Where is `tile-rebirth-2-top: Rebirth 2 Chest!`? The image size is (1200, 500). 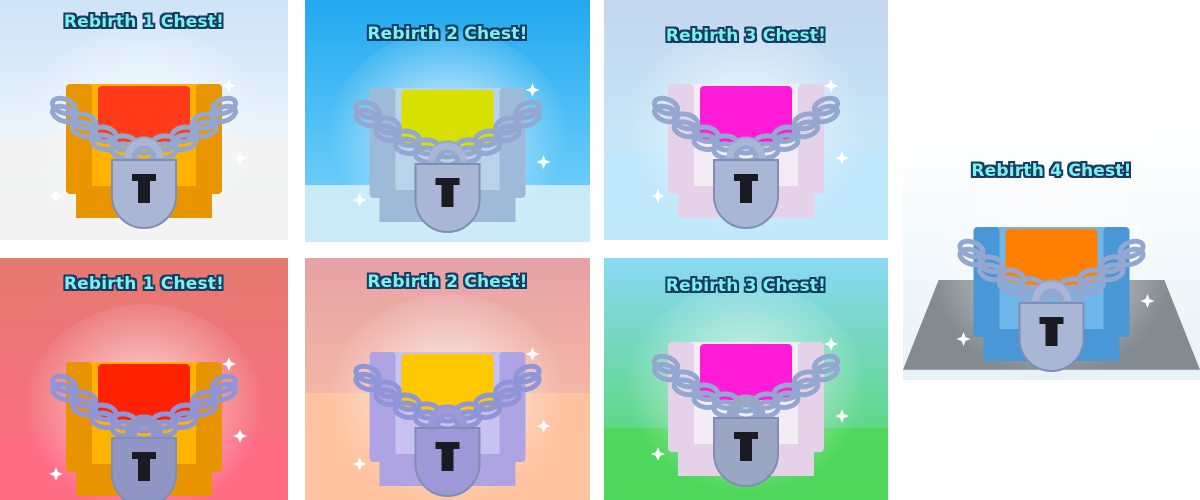
tile-rebirth-2-top: Rebirth 2 Chest! is located at coordinates (447, 121).